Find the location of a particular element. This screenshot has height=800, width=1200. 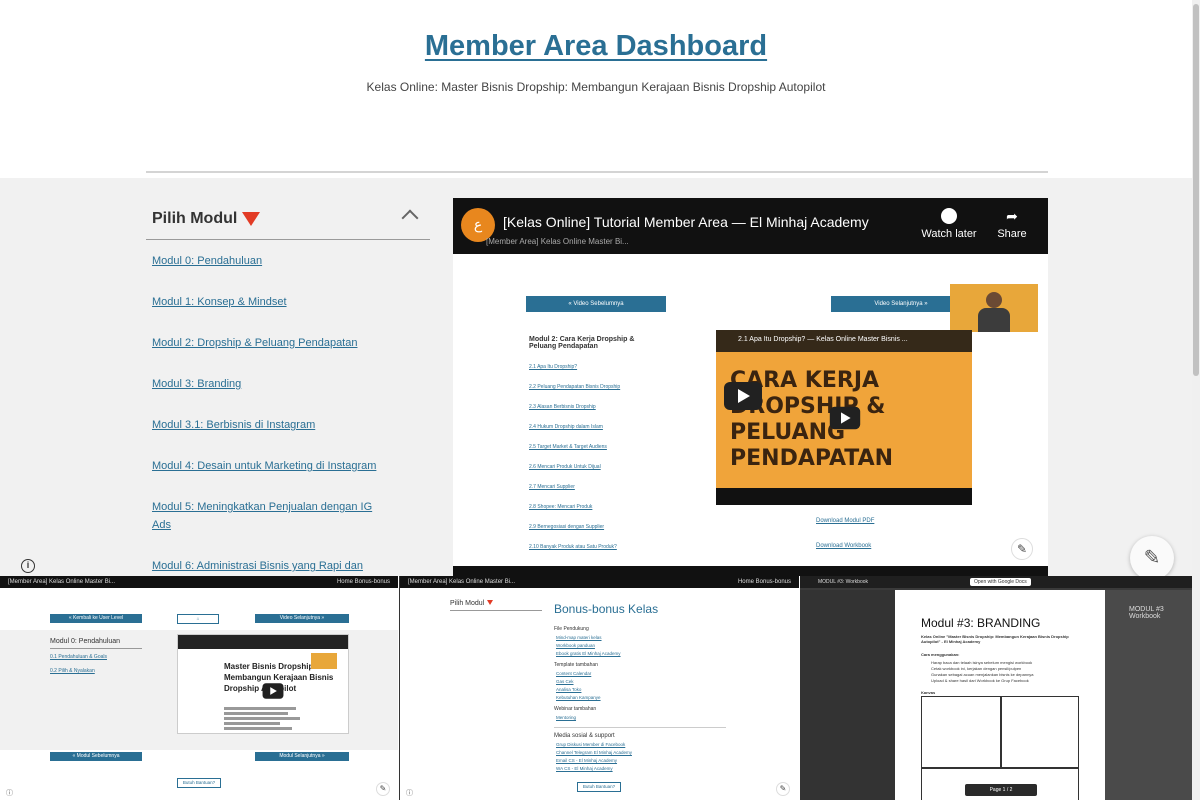

presenter-body is located at coordinates (994, 320).